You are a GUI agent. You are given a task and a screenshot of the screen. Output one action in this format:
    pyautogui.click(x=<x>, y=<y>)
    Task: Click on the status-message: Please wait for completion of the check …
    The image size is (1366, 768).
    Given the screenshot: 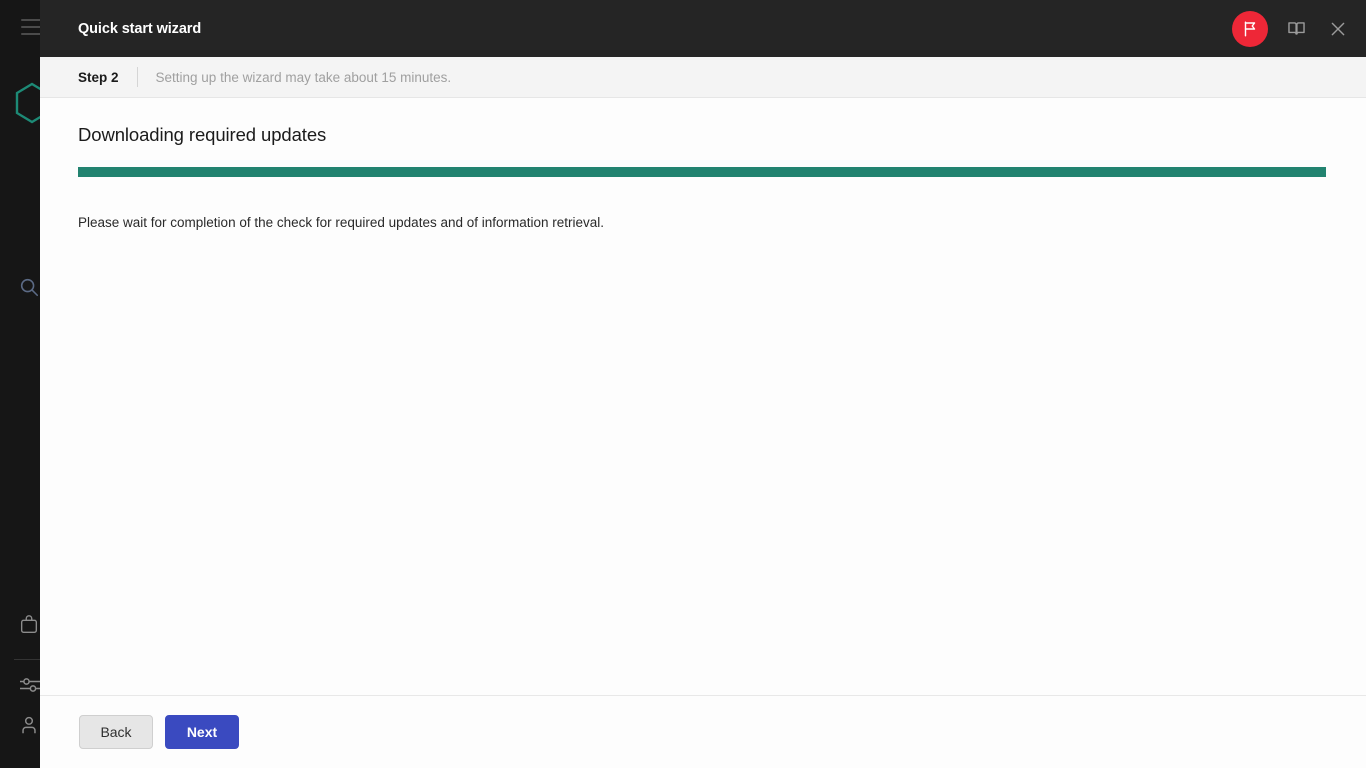 What is the action you would take?
    pyautogui.click(x=341, y=222)
    